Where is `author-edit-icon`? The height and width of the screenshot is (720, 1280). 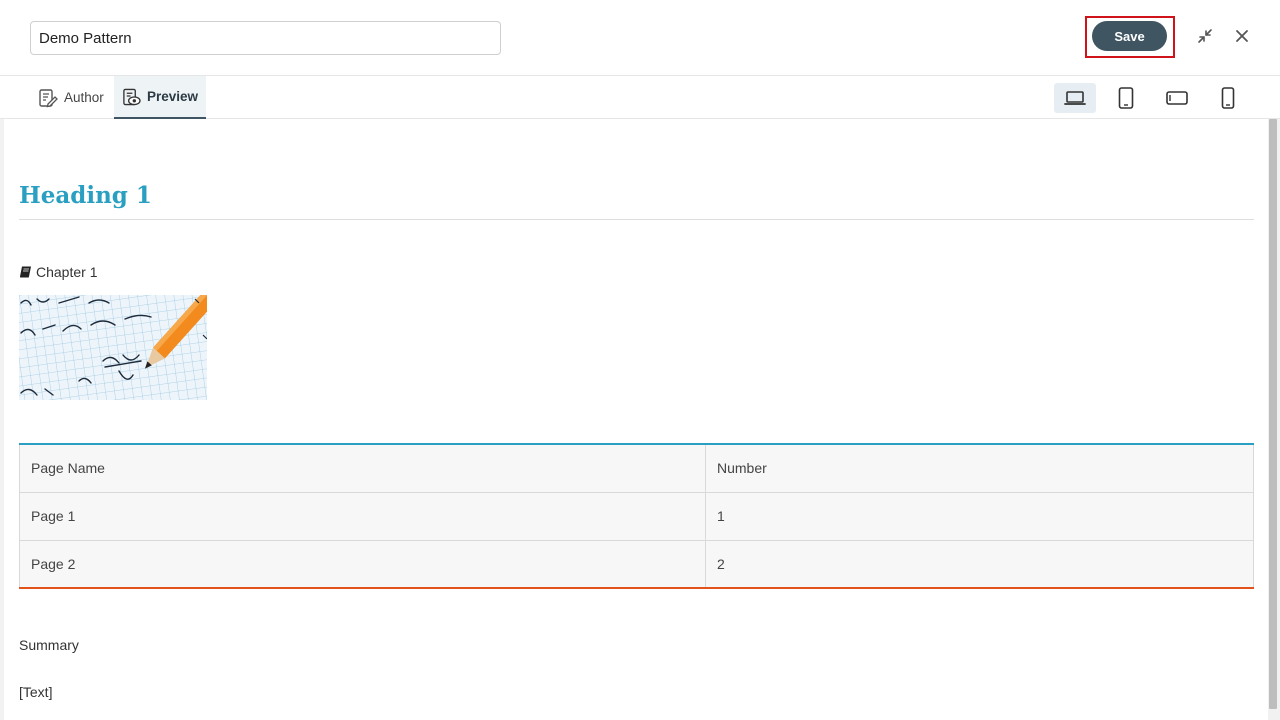 author-edit-icon is located at coordinates (48, 97).